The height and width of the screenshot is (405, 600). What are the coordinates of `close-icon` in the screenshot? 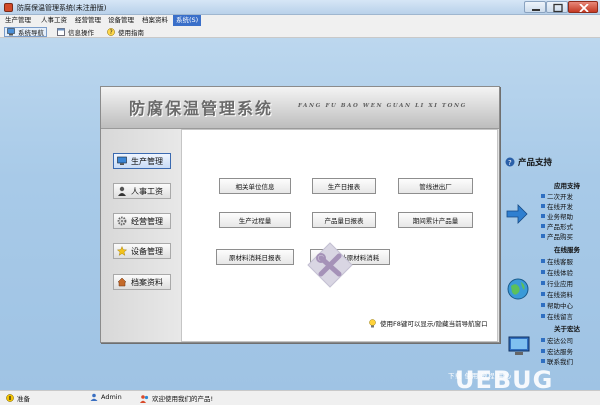 It's located at (584, 8).